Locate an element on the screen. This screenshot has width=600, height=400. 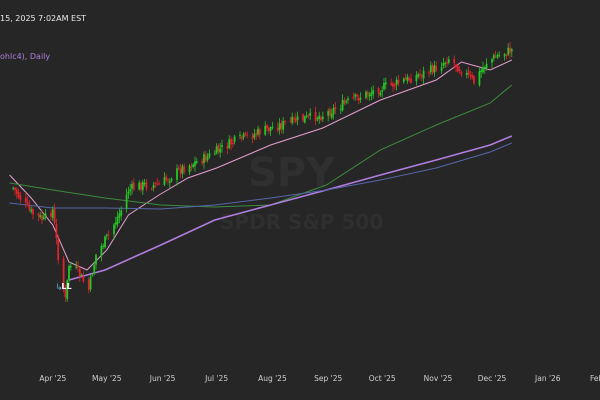
x-axis-tick-label: Dec '25 is located at coordinates (492, 378).